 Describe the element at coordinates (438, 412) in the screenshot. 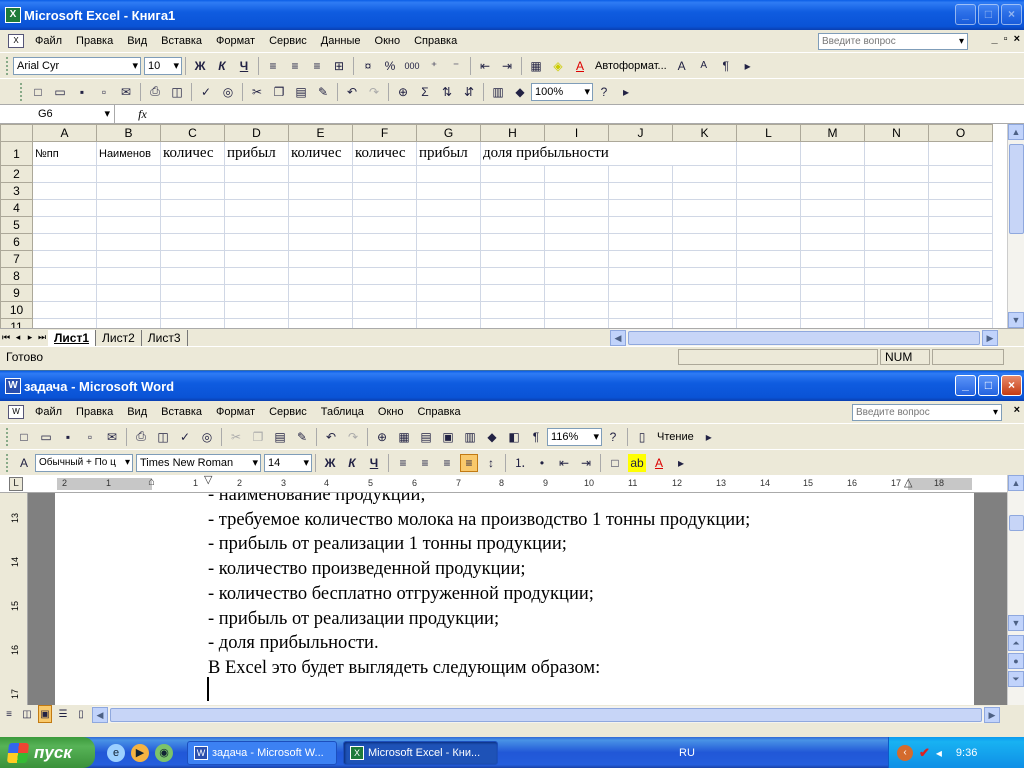

I see `word-menu-help: Справка` at that location.